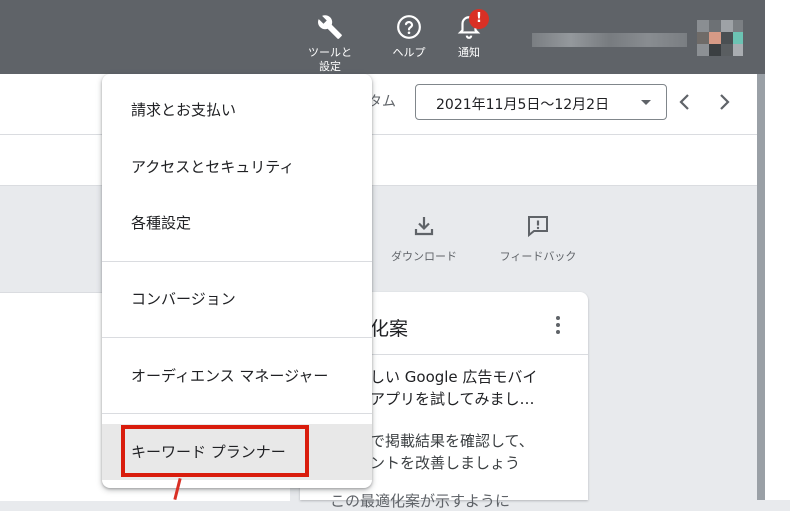 The width and height of the screenshot is (790, 511). I want to click on tools-and-settings-button: ツールと 設定, so click(330, 44).